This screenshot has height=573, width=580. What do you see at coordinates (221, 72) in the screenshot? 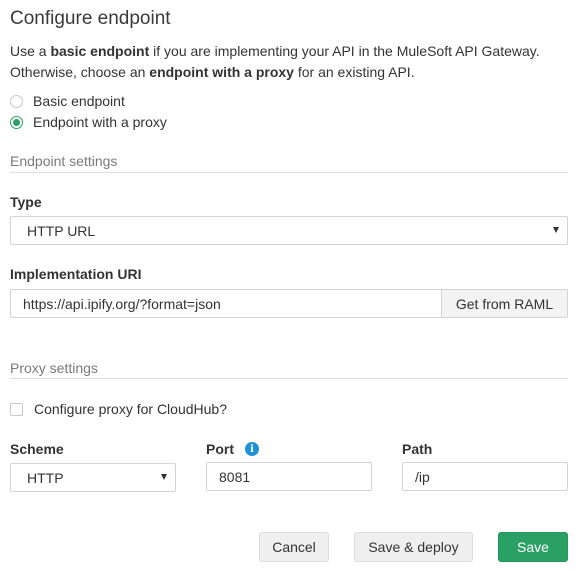
I see `description-bold-endpoint-proxy: endpoint with a proxy` at bounding box center [221, 72].